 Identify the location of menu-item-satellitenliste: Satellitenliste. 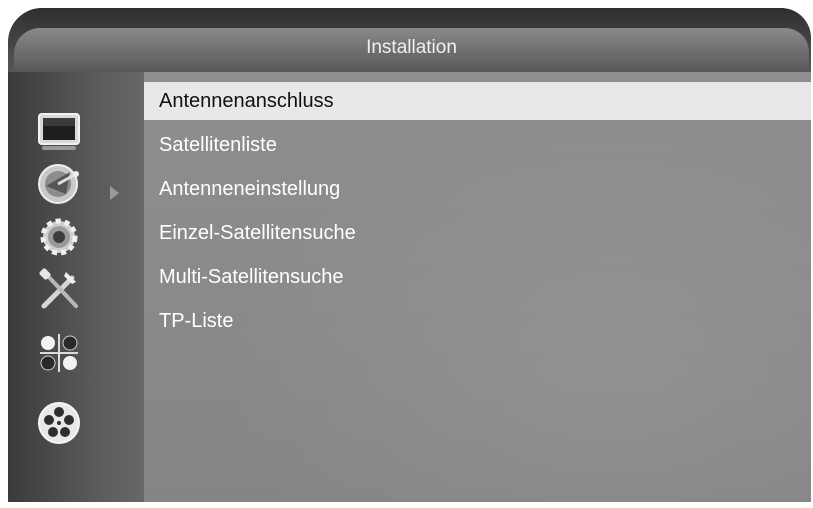
(477, 145).